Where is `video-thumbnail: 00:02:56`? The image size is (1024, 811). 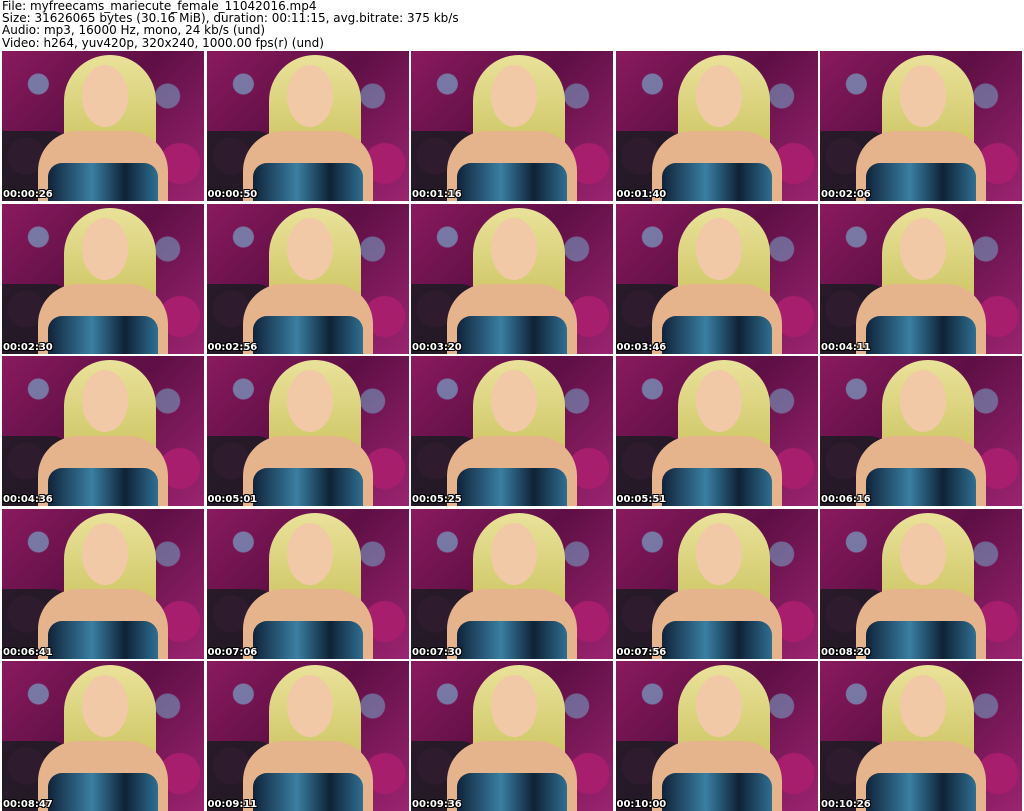
video-thumbnail: 00:02:56 is located at coordinates (307, 278).